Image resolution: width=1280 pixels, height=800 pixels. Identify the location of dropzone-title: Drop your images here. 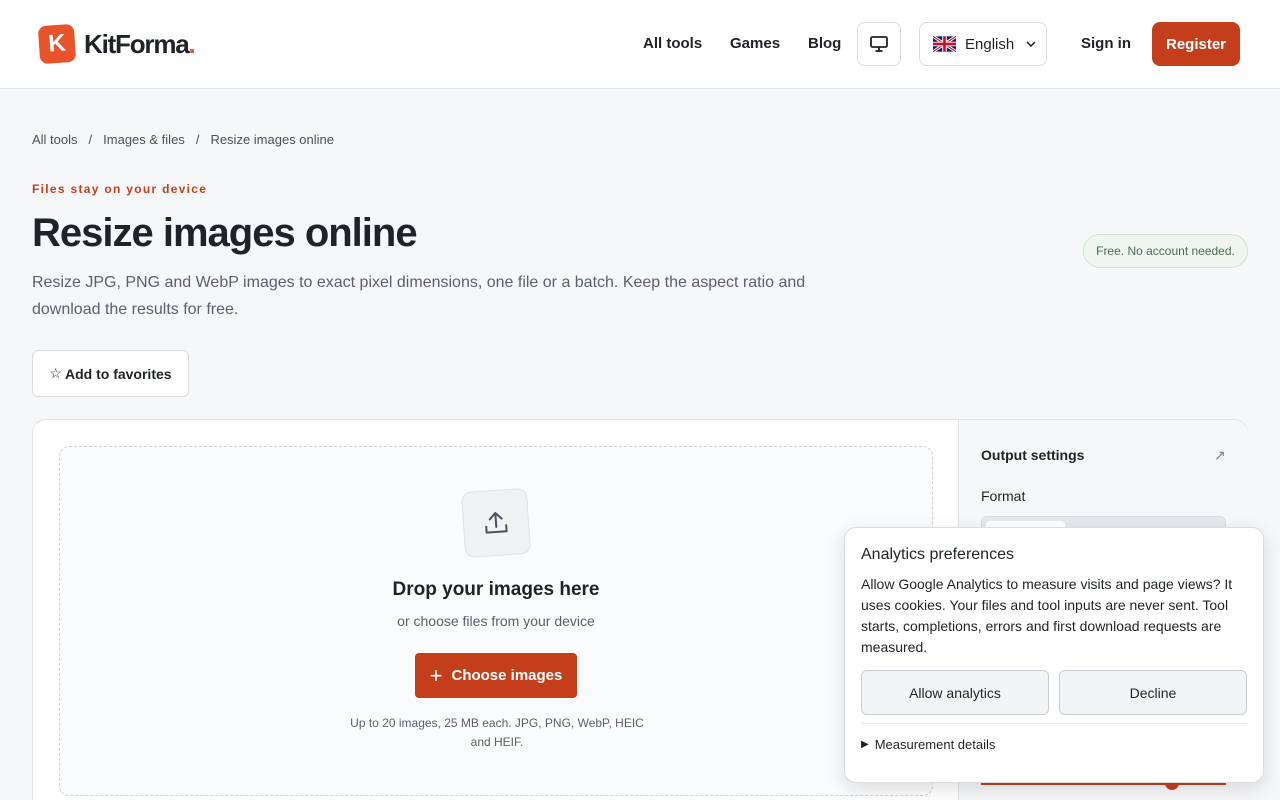
(496, 589).